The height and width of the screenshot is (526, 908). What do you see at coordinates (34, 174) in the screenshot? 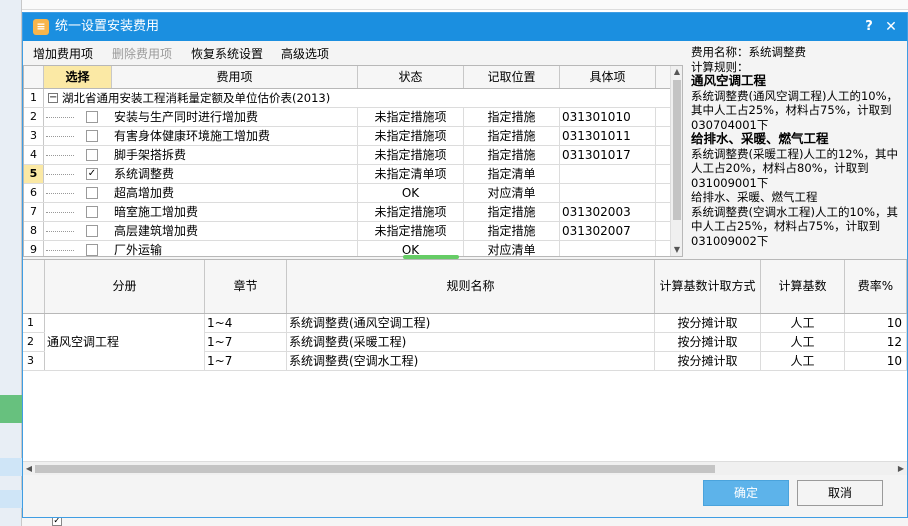
I see `row-number: 5` at bounding box center [34, 174].